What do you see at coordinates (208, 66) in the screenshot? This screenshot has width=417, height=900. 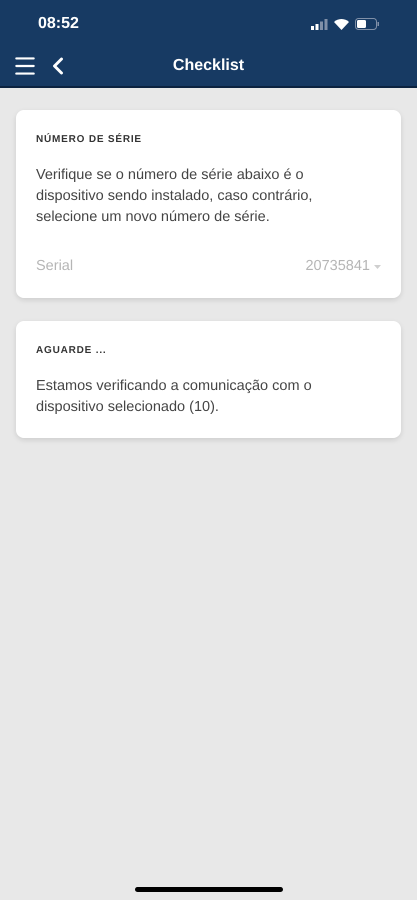 I see `nav-title: Checklist` at bounding box center [208, 66].